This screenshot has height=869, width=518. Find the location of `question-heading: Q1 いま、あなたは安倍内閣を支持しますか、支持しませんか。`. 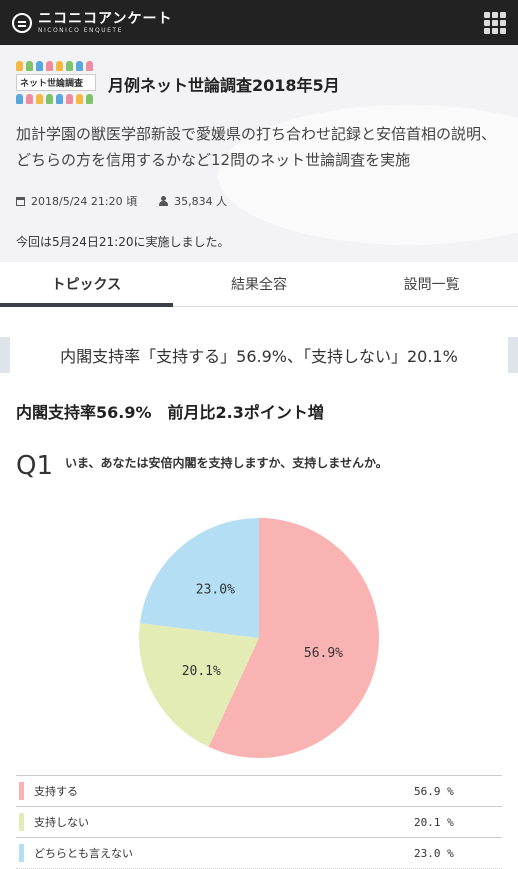

question-heading: Q1 いま、あなたは安倍内閣を支持しますか、支持しませんか。 is located at coordinates (267, 466).